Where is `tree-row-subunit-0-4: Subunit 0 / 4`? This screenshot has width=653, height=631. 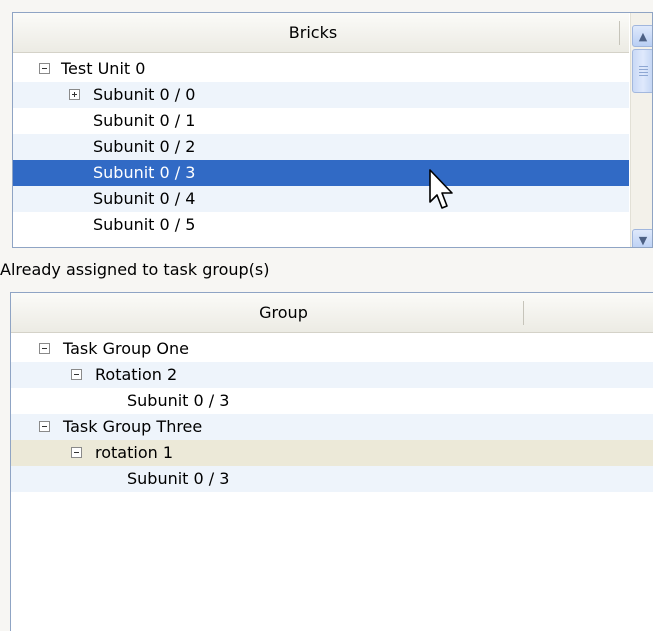
tree-row-subunit-0-4: Subunit 0 / 4 is located at coordinates (321, 199).